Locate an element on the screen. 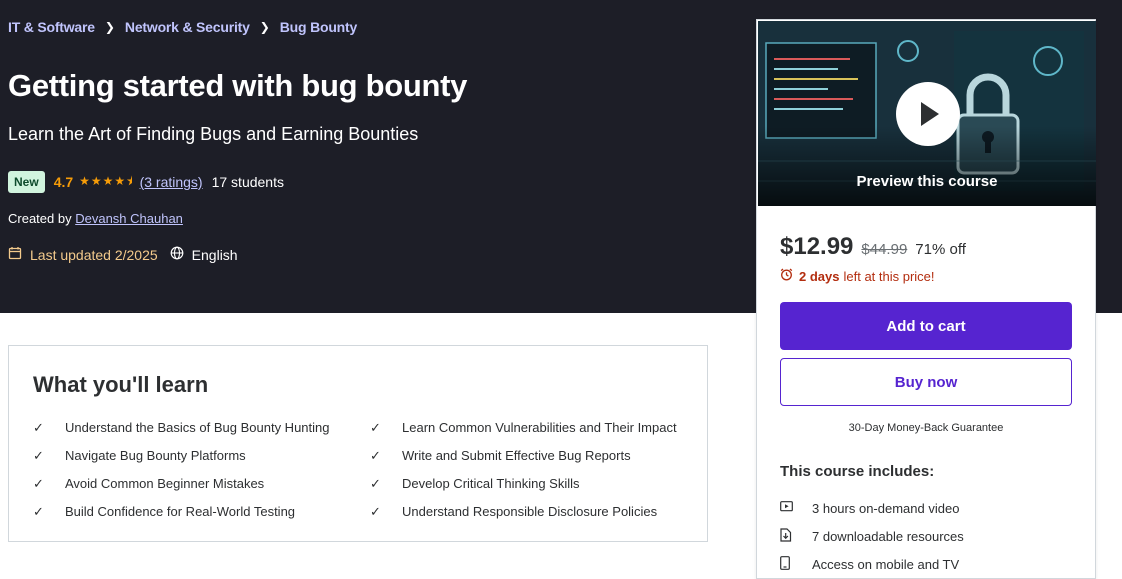 This screenshot has width=1122, height=579. download-file-icon is located at coordinates (796, 536).